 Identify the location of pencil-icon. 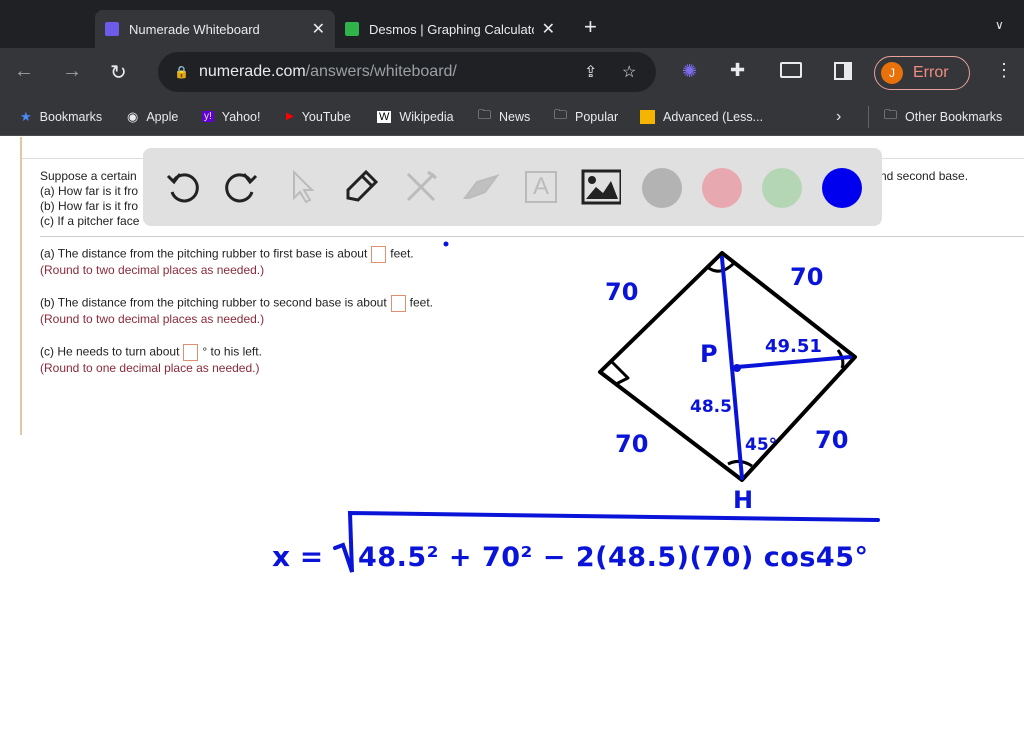
(362, 185).